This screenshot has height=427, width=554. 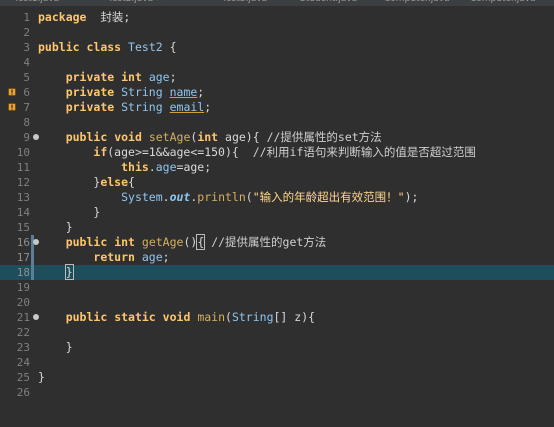 I want to click on code-line: 16 public int getAge(){ //提供属性的get方法, so click(x=277, y=242).